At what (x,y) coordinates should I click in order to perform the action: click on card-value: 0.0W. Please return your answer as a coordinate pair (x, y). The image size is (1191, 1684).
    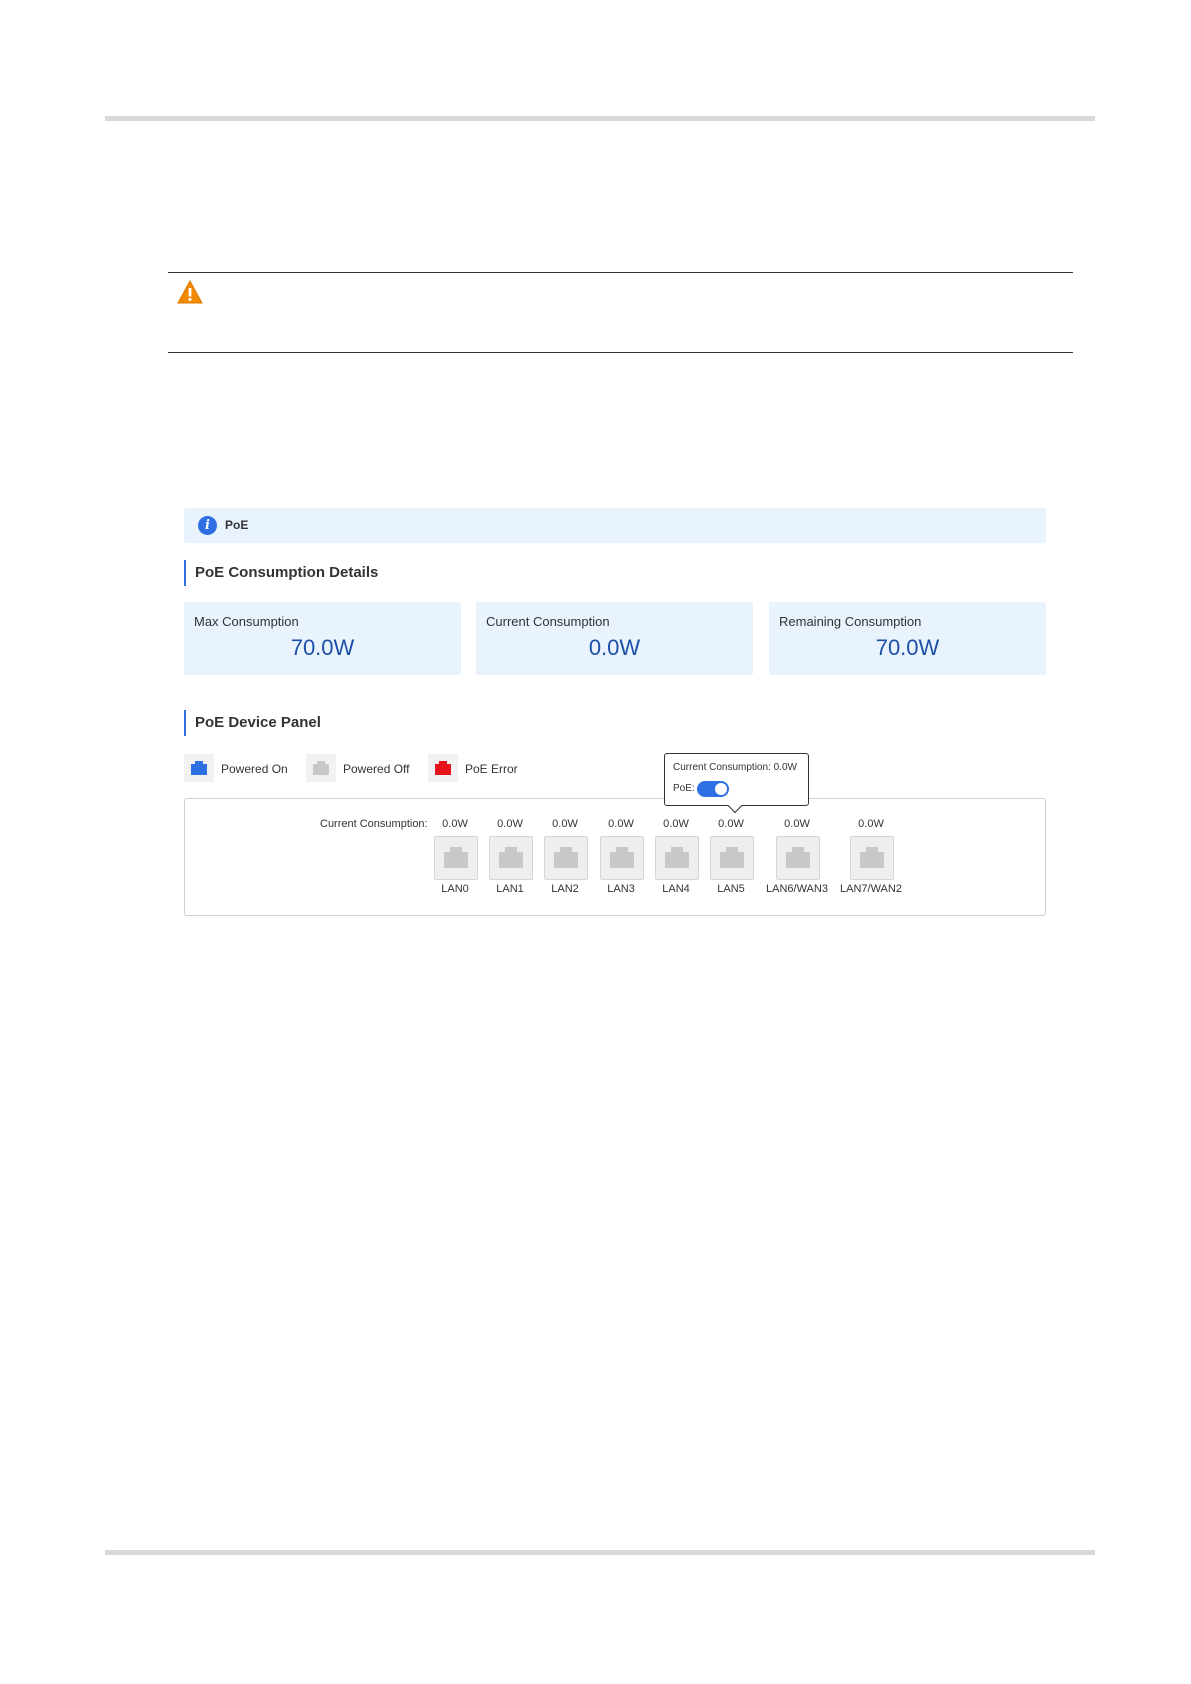
    Looking at the image, I should click on (614, 647).